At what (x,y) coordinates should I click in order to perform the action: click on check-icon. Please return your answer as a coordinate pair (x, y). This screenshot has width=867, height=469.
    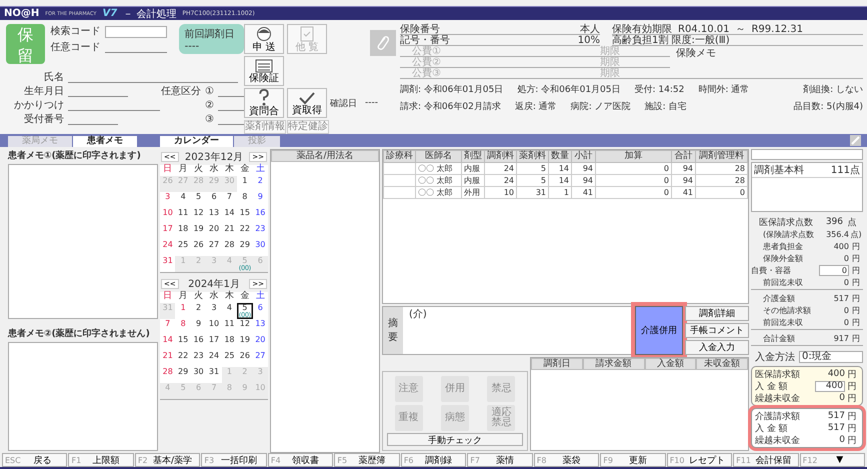
    Looking at the image, I should click on (307, 97).